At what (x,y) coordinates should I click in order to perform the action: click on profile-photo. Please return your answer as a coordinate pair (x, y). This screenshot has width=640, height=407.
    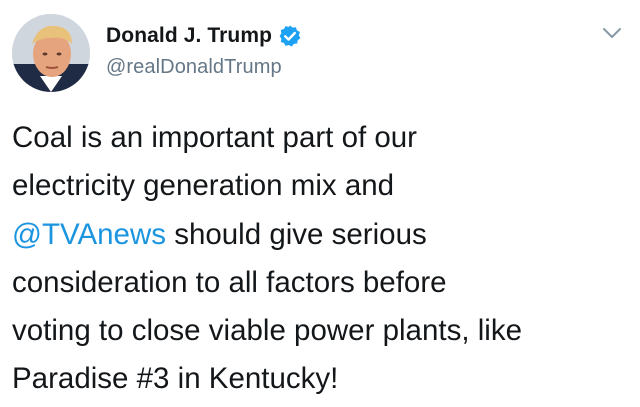
    Looking at the image, I should click on (51, 53).